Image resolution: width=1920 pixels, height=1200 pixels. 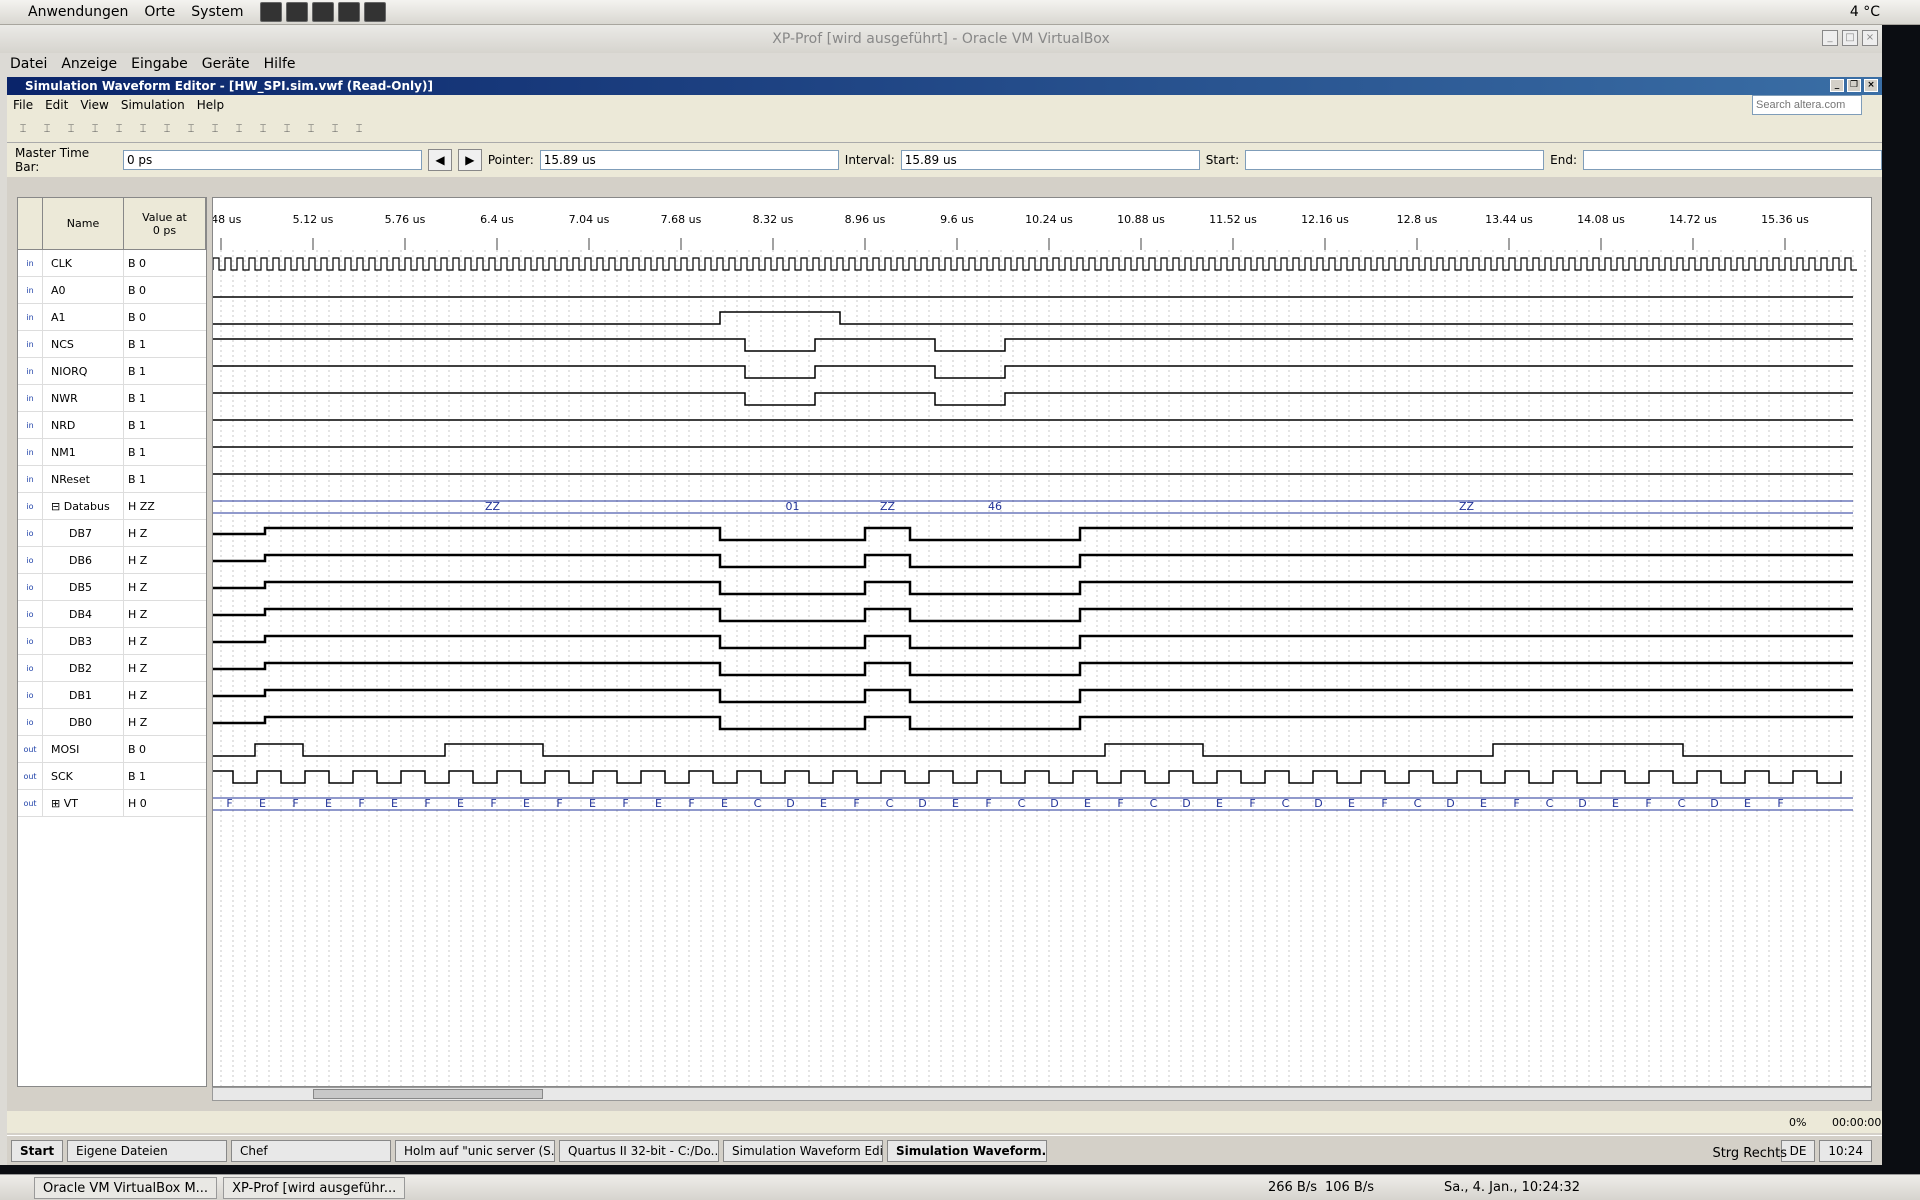 I want to click on places-menu: Orte, so click(x=159, y=12).